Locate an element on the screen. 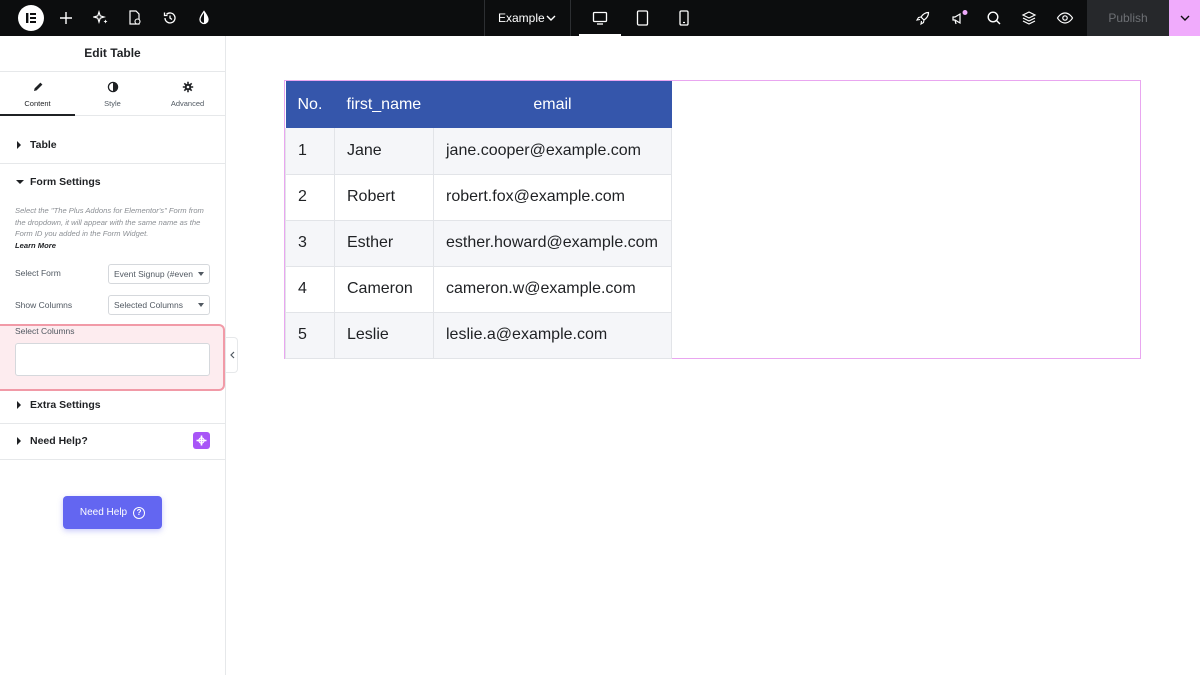 This screenshot has width=1200, height=675. need-help-label: Need Help is located at coordinates (103, 512).